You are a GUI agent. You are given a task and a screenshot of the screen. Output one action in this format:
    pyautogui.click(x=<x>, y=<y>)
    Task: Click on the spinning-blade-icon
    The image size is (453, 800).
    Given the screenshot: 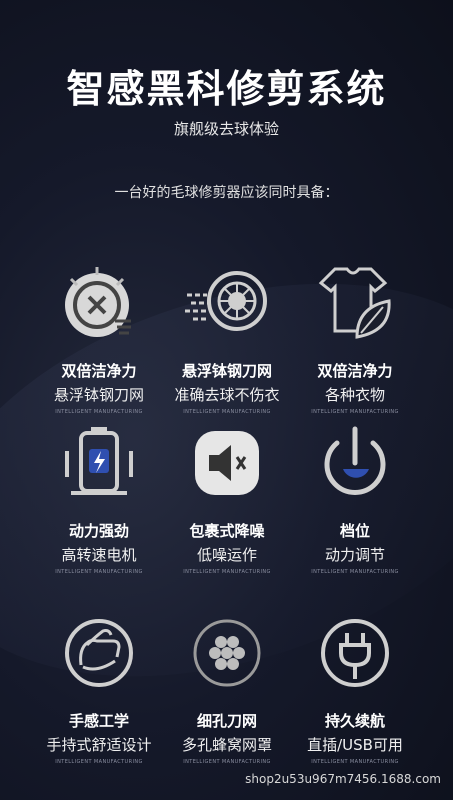 What is the action you would take?
    pyautogui.click(x=227, y=303)
    